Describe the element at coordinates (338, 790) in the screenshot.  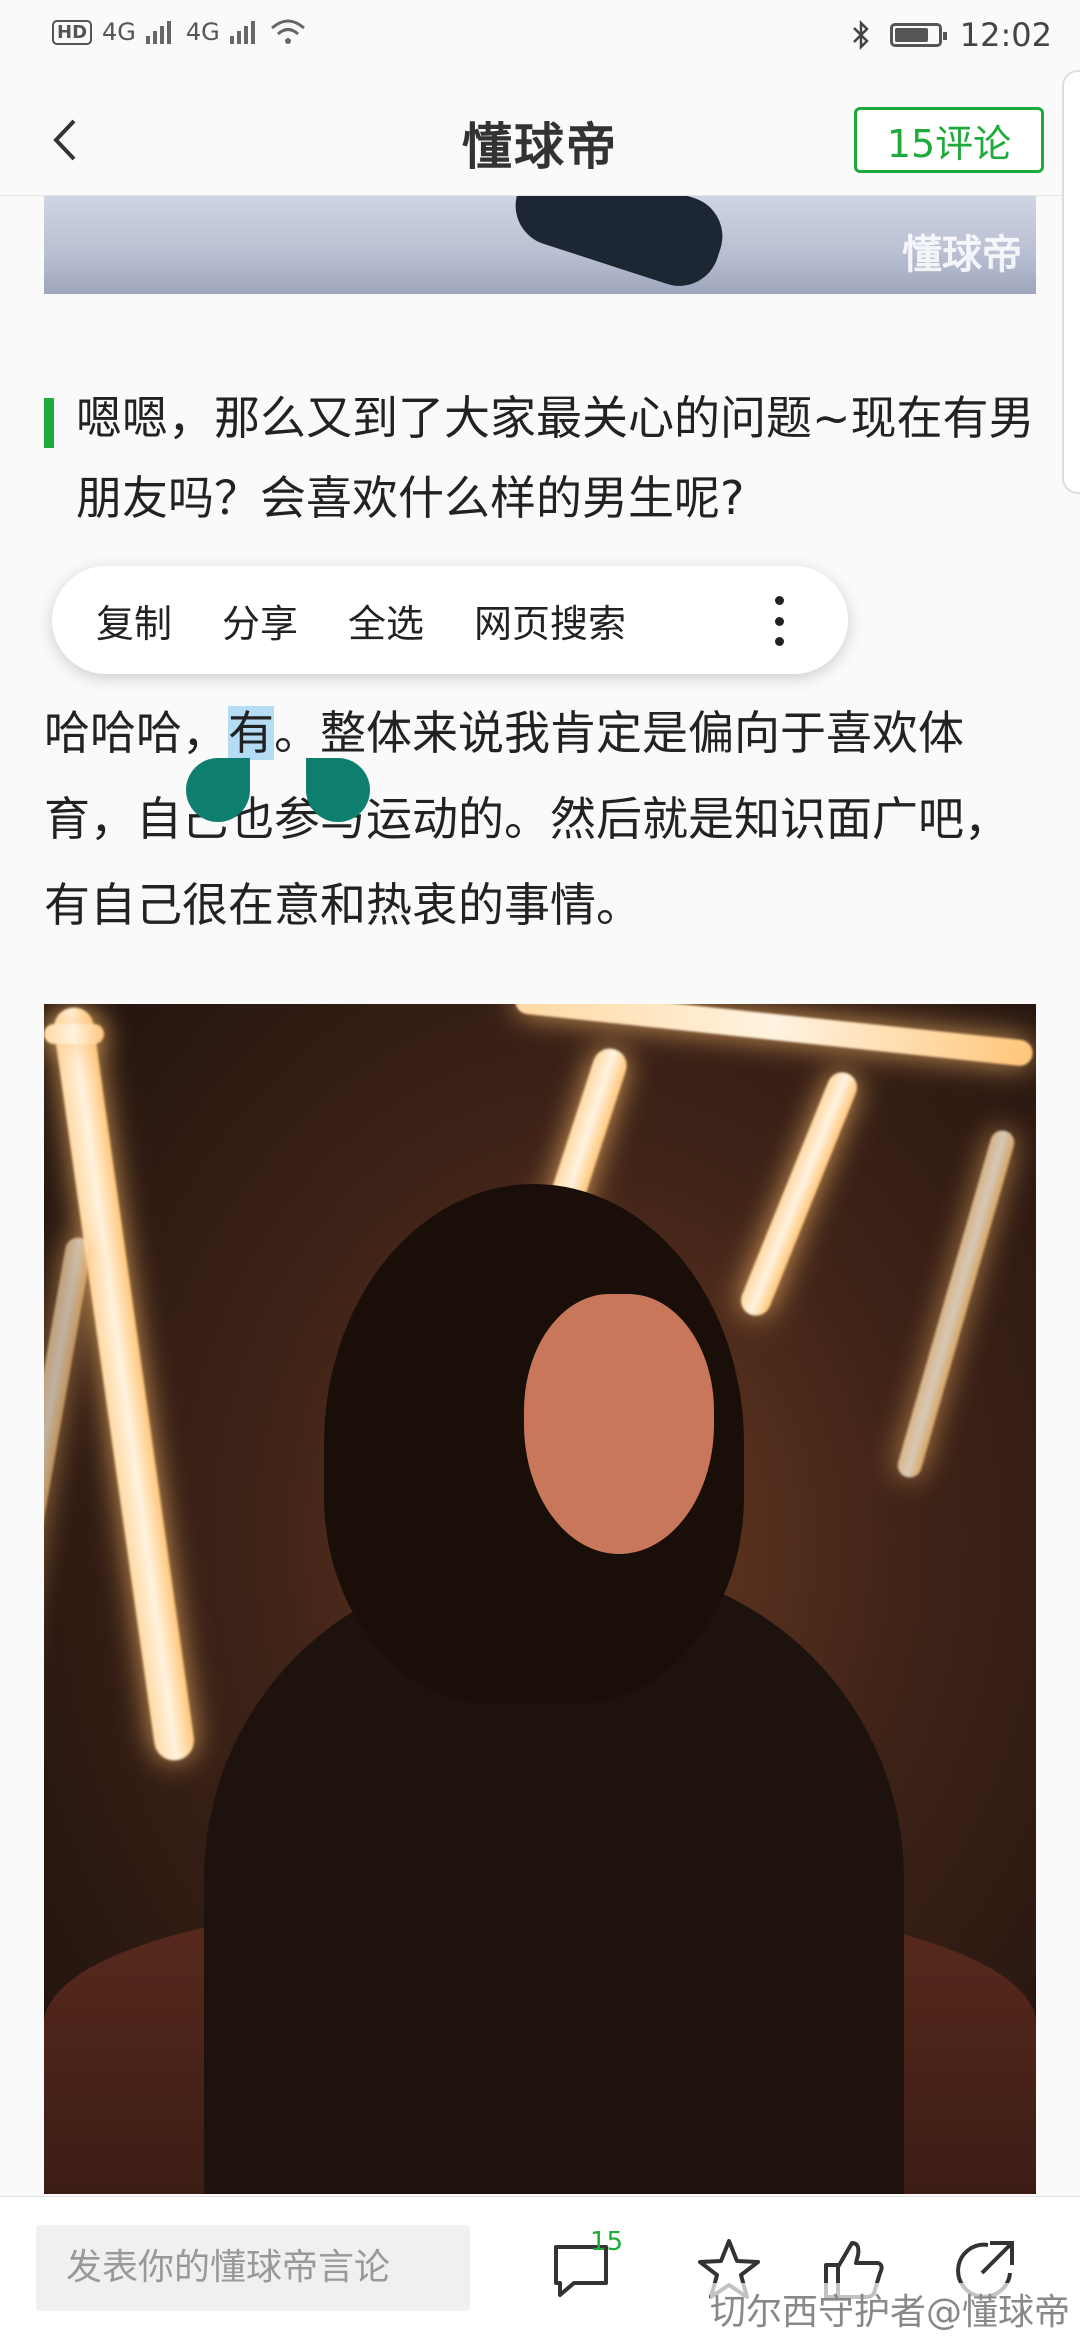
I see `selection-handle-end` at that location.